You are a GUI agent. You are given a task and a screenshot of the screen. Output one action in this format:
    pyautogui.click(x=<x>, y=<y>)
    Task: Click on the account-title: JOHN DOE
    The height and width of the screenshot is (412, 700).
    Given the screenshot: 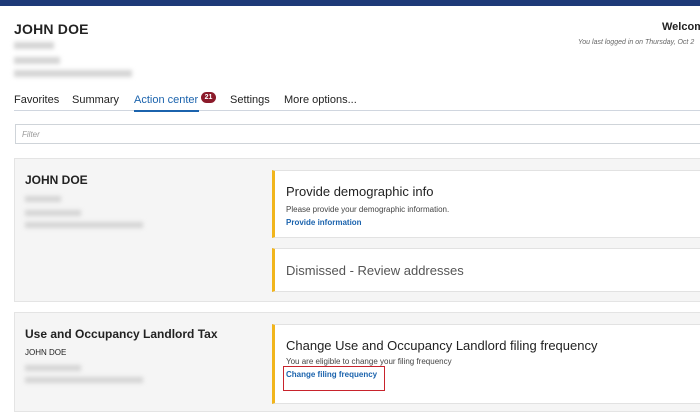 What is the action you would take?
    pyautogui.click(x=56, y=180)
    